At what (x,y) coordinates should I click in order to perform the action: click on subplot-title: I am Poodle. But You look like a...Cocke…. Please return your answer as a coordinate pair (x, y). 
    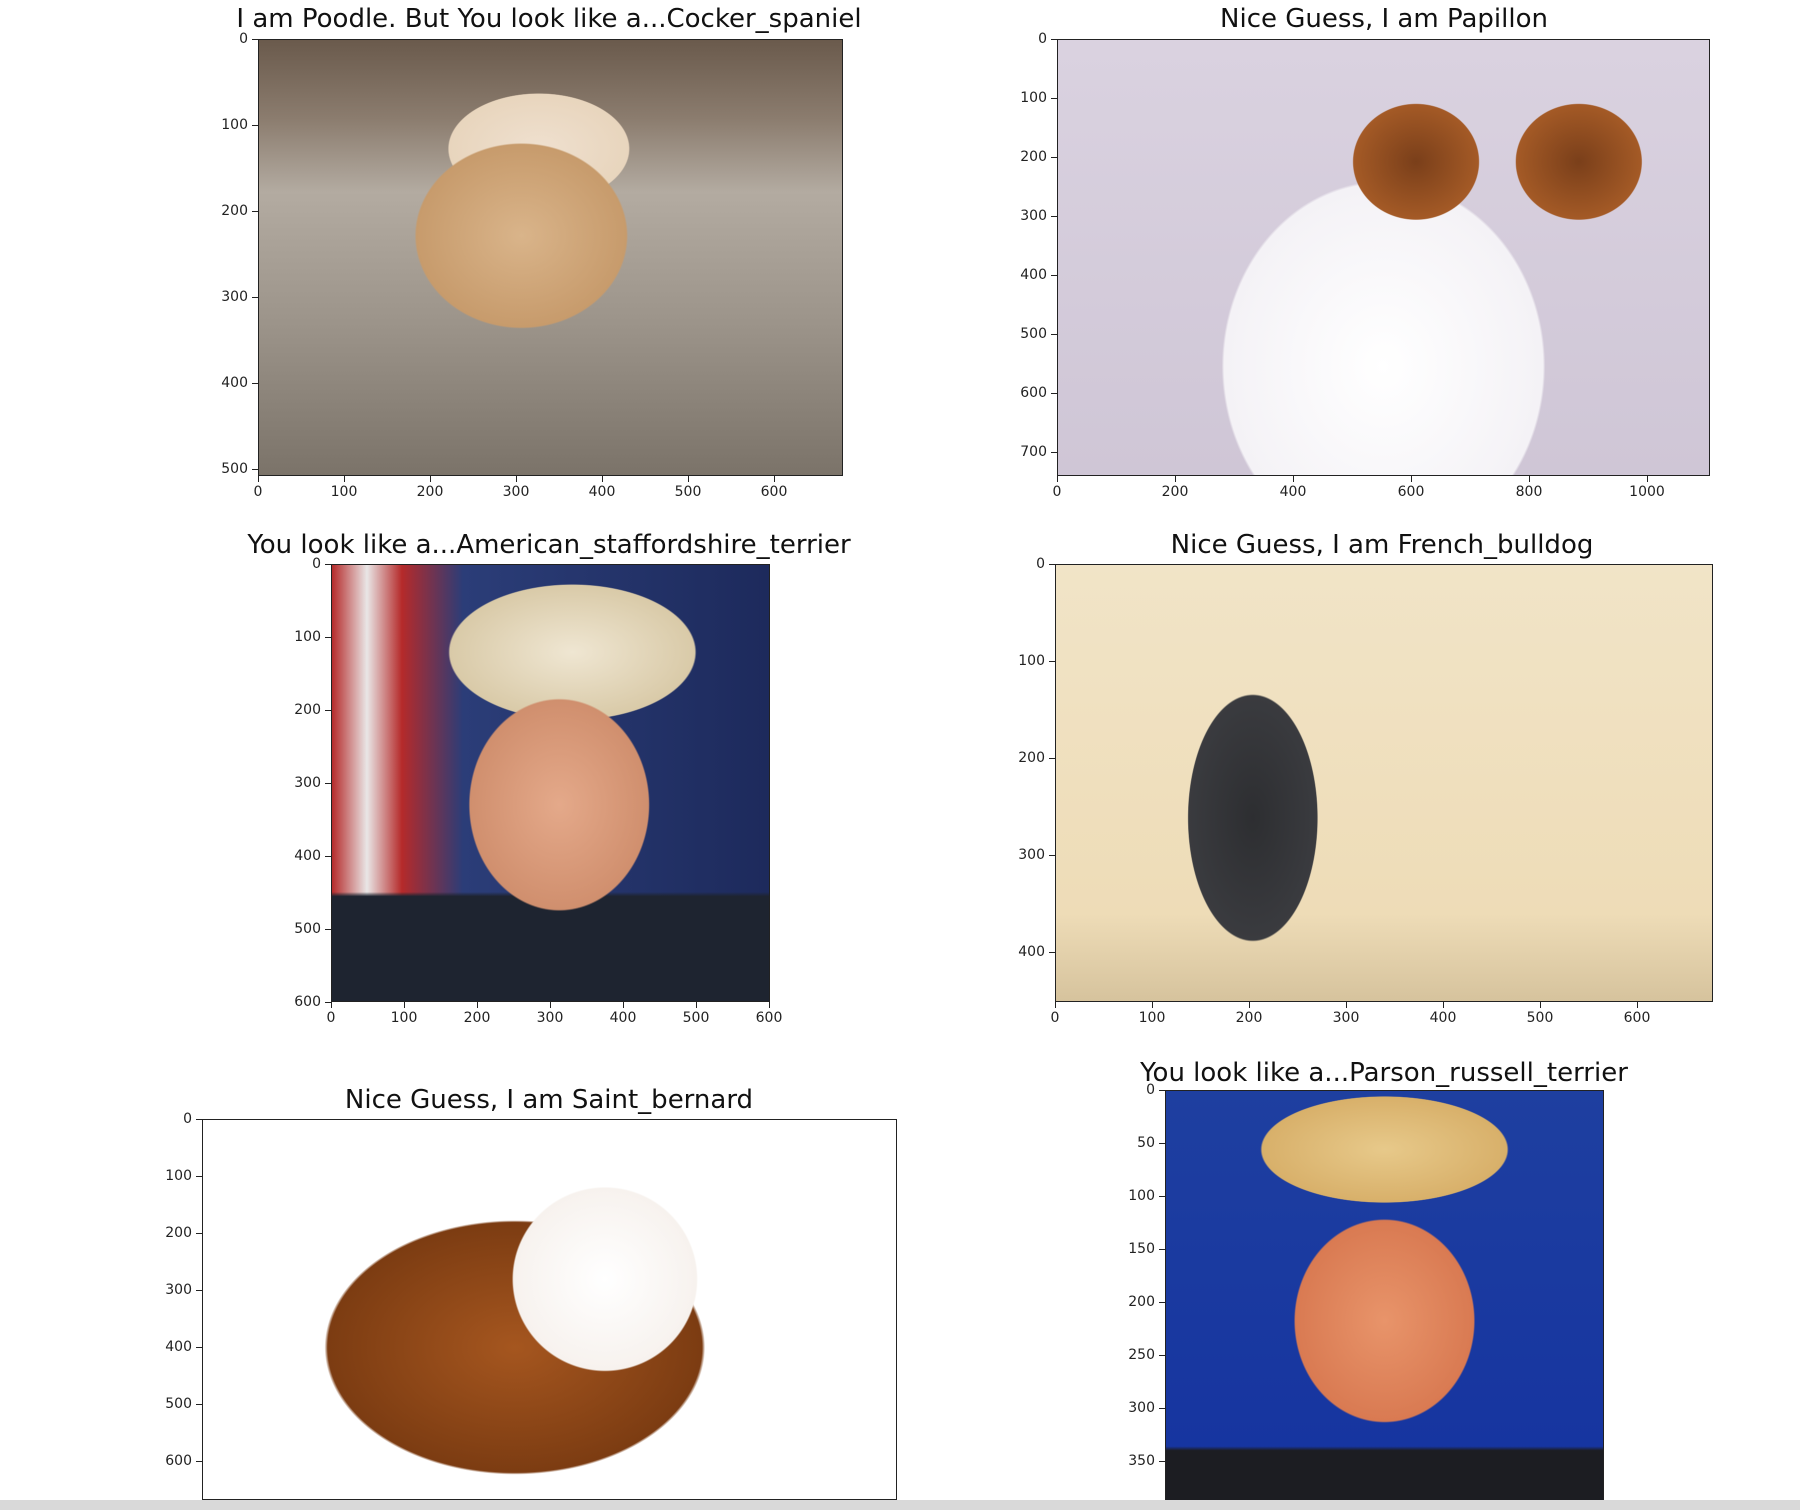
    Looking at the image, I should click on (549, 19).